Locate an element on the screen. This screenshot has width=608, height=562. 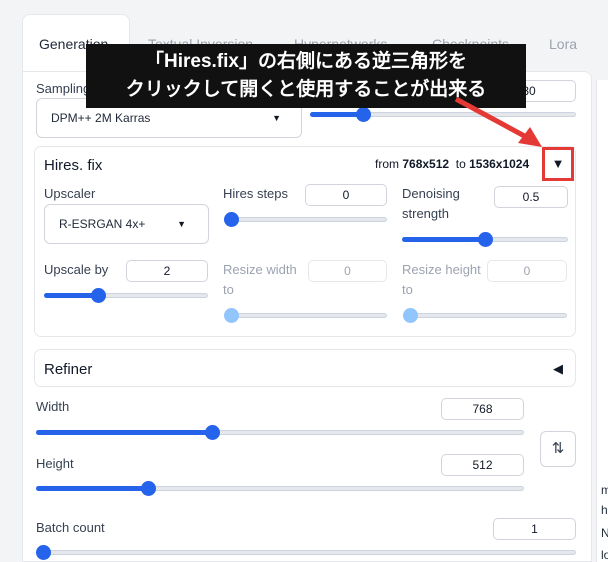
sampling-method-value: DPM++ 2M Karras is located at coordinates (101, 118).